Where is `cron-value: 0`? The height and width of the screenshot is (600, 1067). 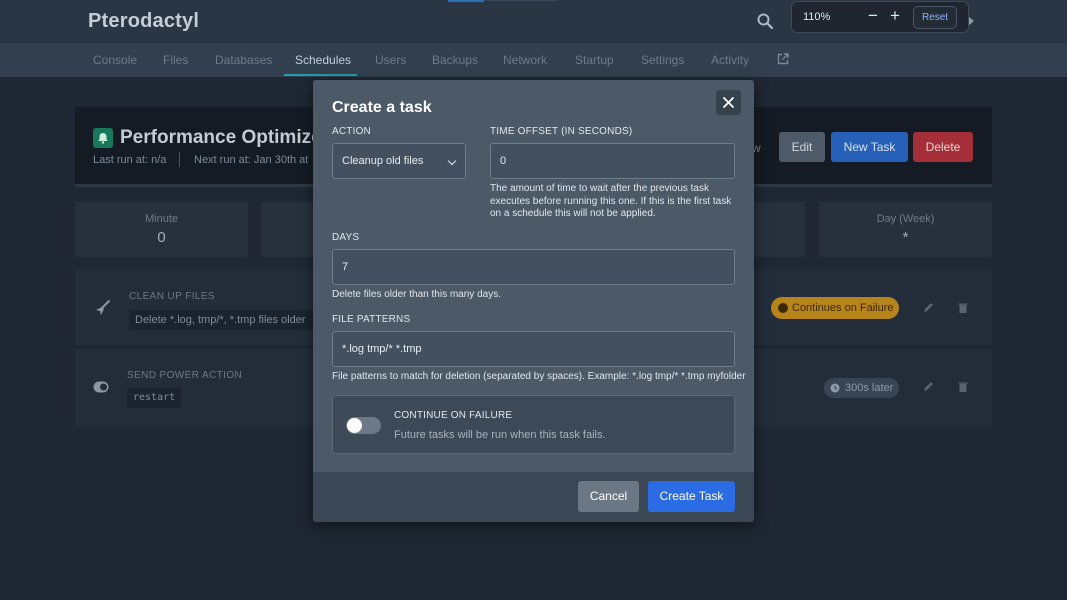 cron-value: 0 is located at coordinates (161, 237).